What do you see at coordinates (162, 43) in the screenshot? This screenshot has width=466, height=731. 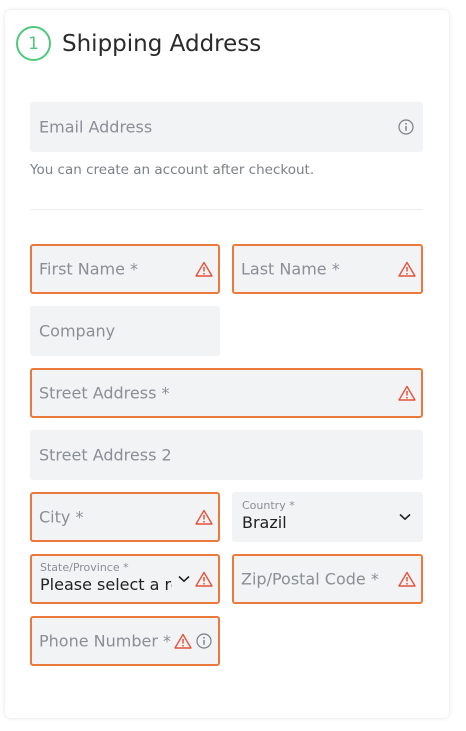 I see `section-title: Shipping Address` at bounding box center [162, 43].